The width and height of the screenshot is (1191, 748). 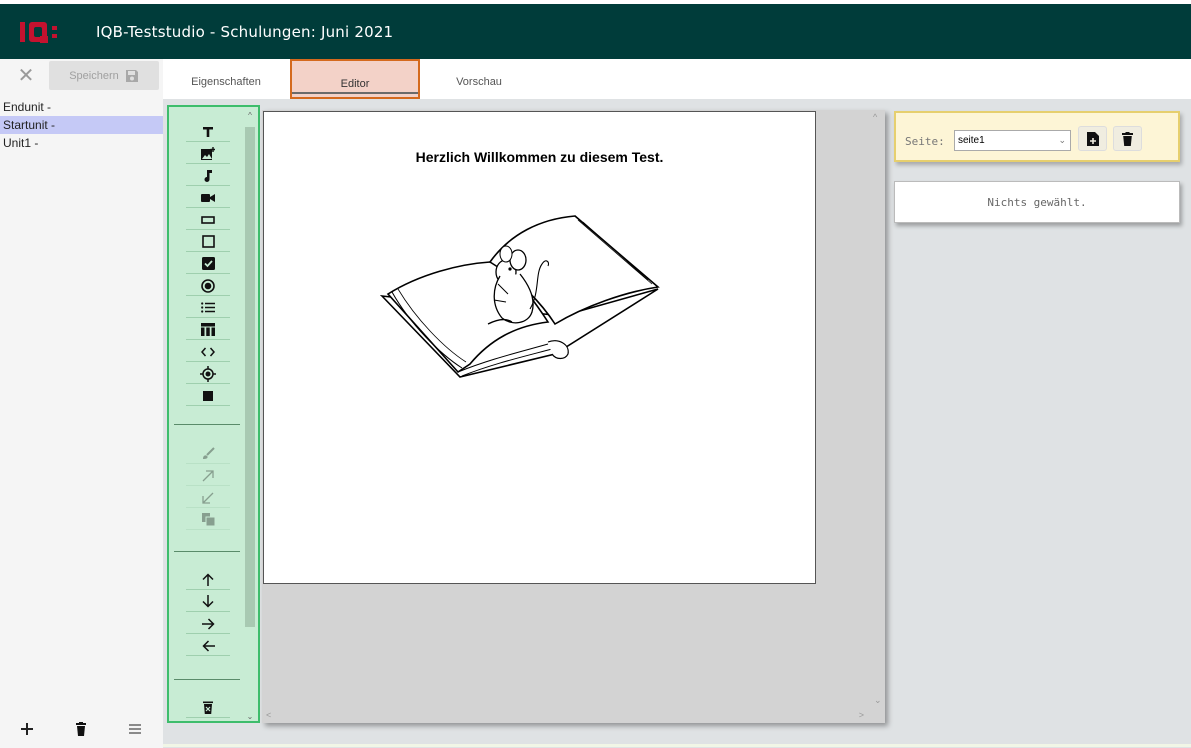 I want to click on toolbox-scrollbar: ^ ⌄, so click(x=250, y=416).